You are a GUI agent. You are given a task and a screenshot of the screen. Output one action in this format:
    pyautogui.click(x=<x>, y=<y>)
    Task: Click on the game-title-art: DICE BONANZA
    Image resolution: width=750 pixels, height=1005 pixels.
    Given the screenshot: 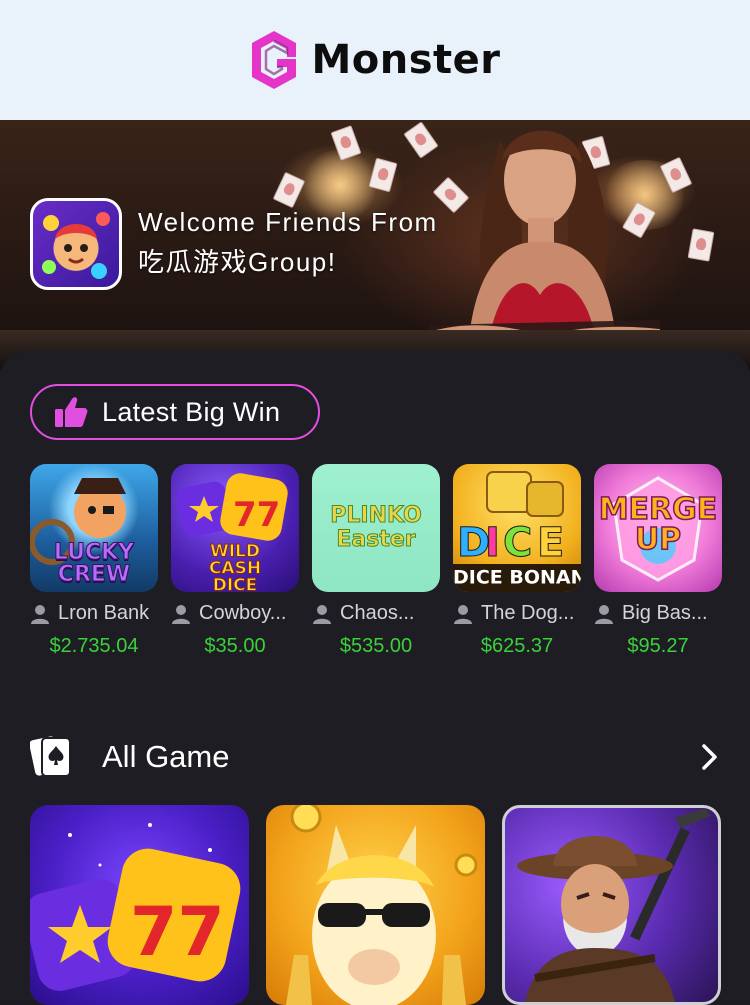 What is the action you would take?
    pyautogui.click(x=517, y=578)
    